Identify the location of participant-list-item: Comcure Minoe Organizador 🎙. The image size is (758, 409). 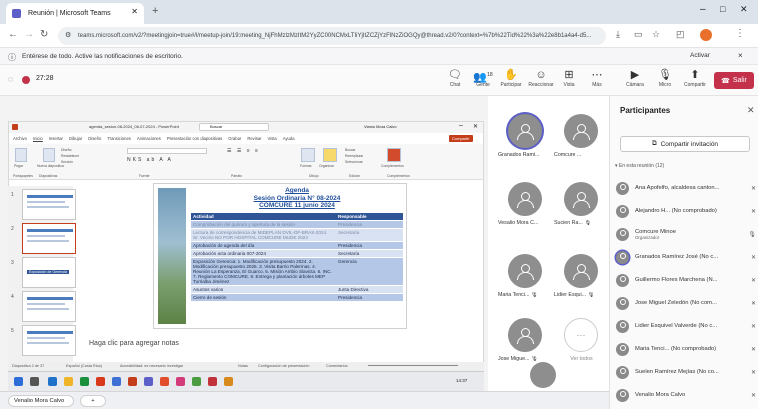
(686, 234).